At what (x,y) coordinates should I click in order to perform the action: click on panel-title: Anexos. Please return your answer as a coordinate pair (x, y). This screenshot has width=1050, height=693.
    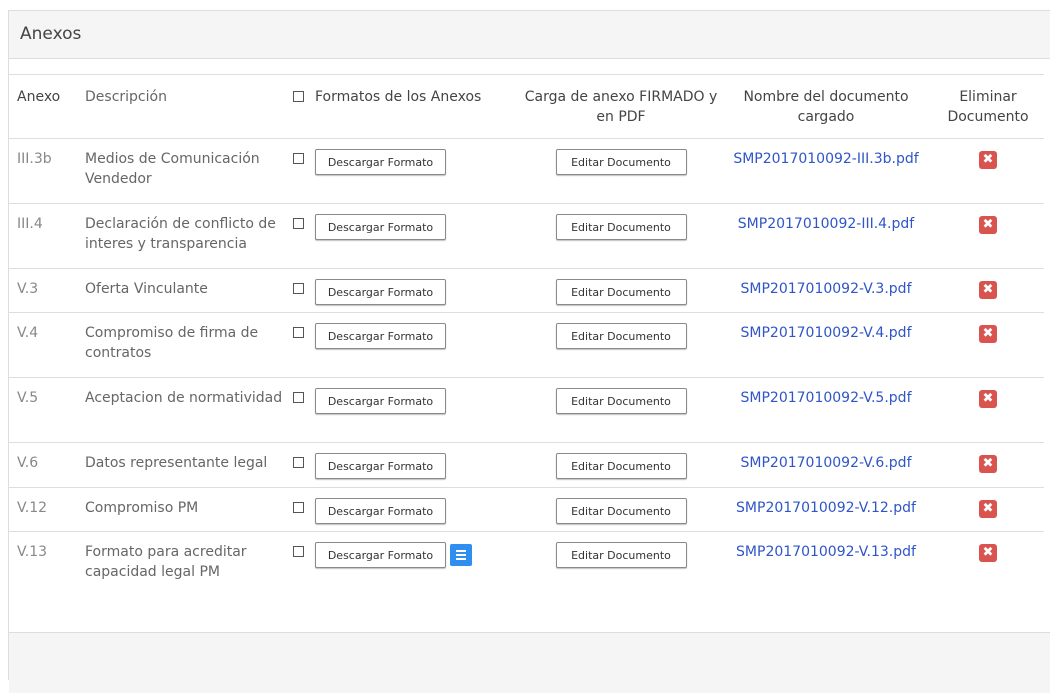
    Looking at the image, I should click on (529, 35).